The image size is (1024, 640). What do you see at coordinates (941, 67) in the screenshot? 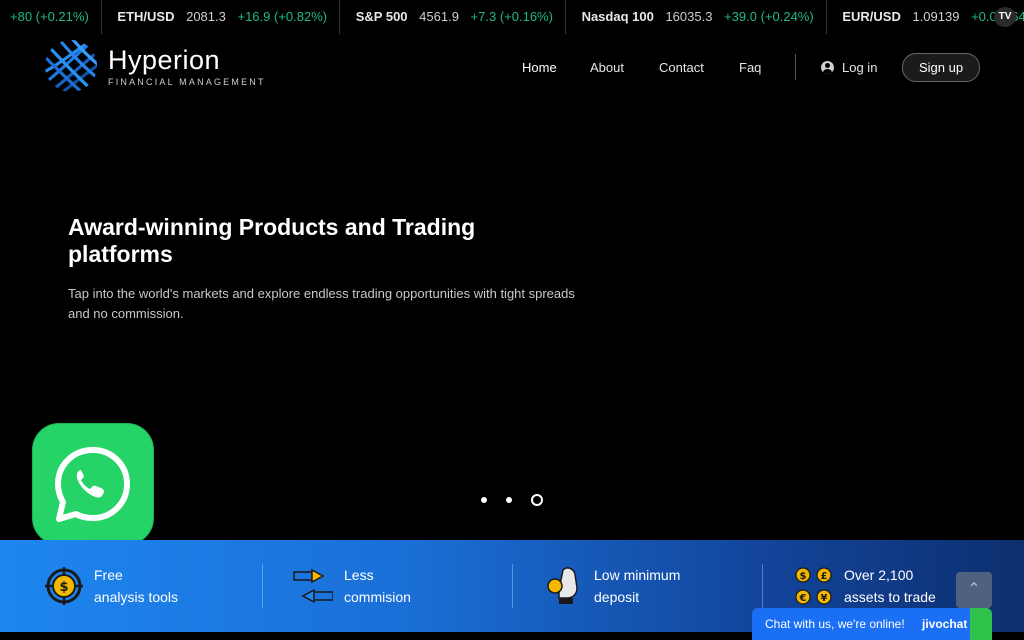
I see `signup-button: Sign up` at bounding box center [941, 67].